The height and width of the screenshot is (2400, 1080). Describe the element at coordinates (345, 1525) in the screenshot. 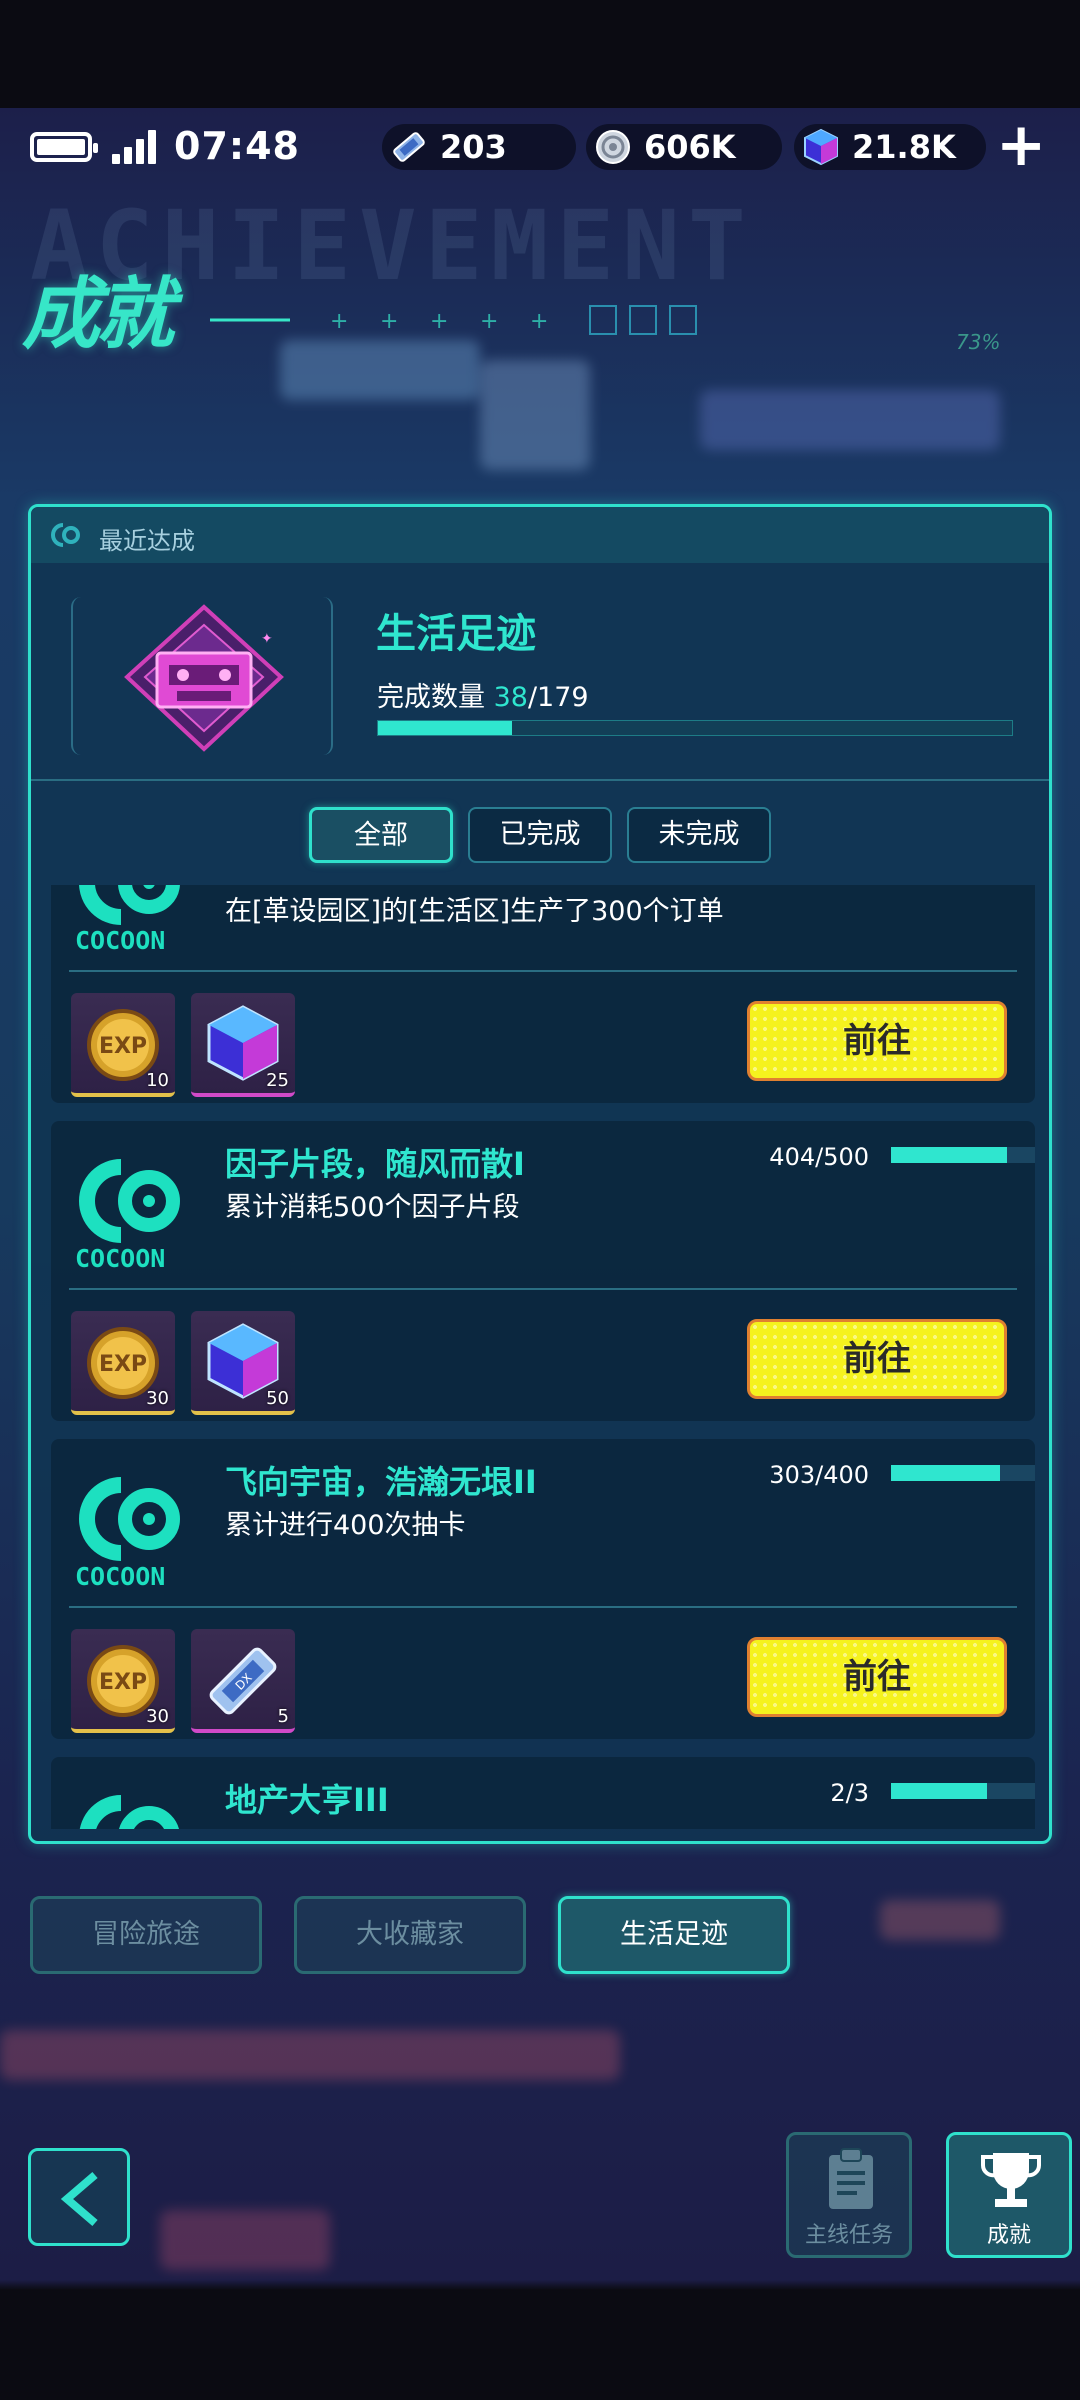

I see `achievement-desc: 累计进行400次抽卡` at that location.